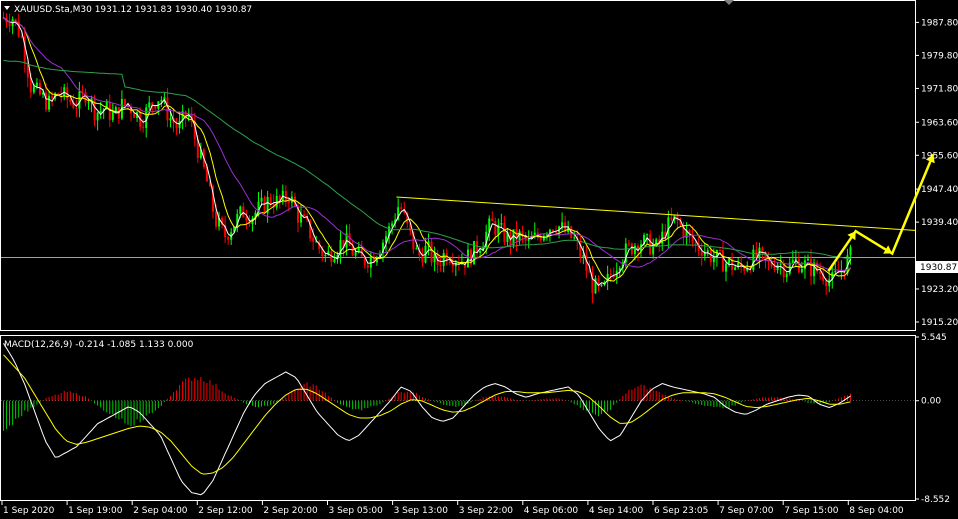 Image resolution: width=958 pixels, height=519 pixels. I want to click on price-tick-label: 1987.80, so click(939, 23).